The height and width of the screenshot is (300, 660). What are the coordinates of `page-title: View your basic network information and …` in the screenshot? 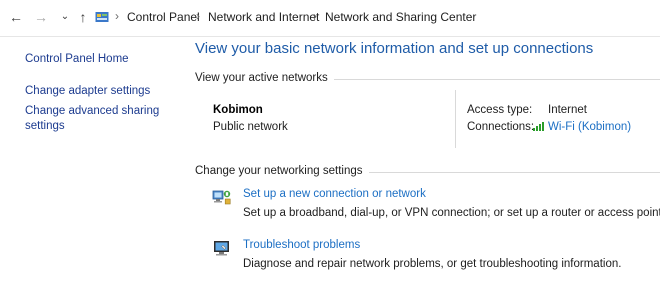 It's located at (394, 48).